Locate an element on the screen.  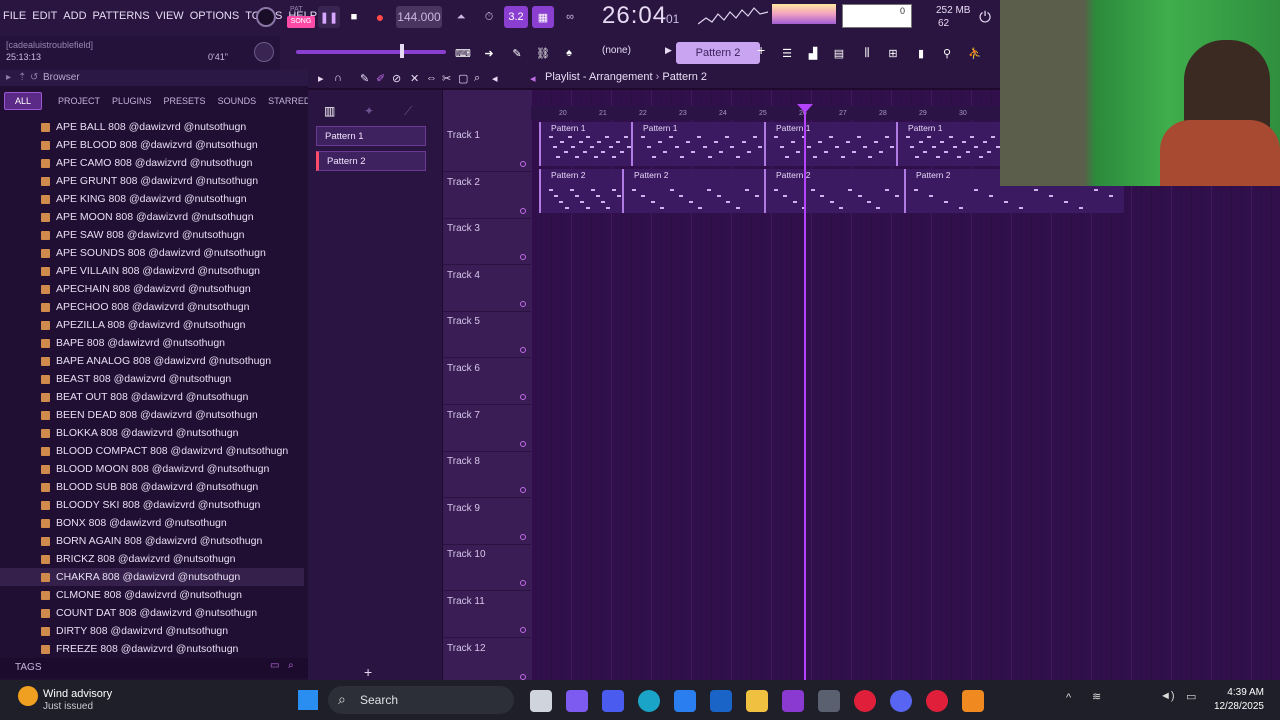
zoom-tool-icon: ⌕ is located at coordinates (477, 78).